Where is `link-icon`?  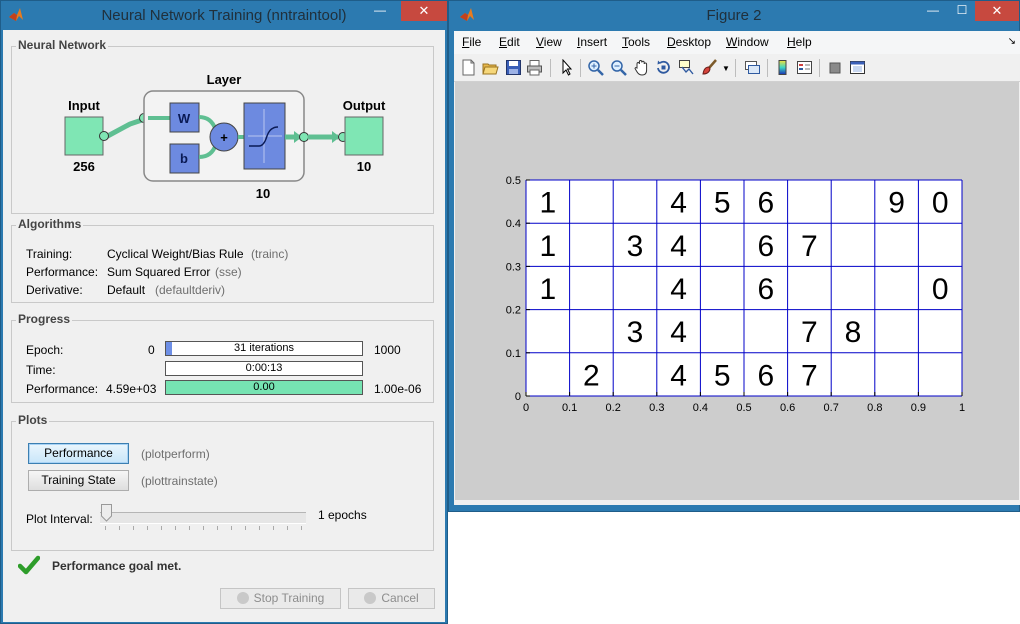 link-icon is located at coordinates (752, 67).